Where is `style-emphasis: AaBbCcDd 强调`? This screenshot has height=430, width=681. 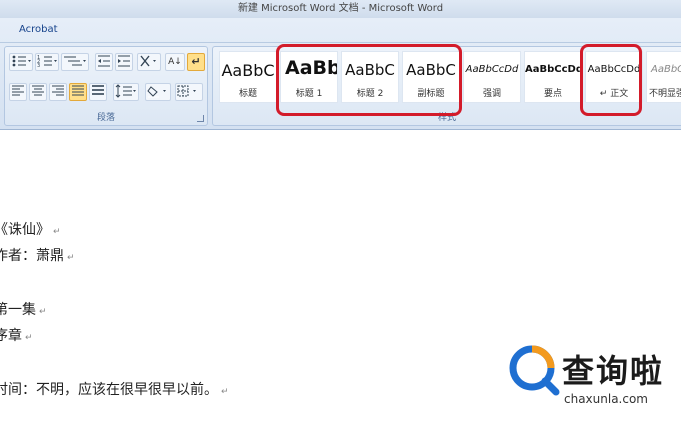 style-emphasis: AaBbCcDd 强调 is located at coordinates (492, 77).